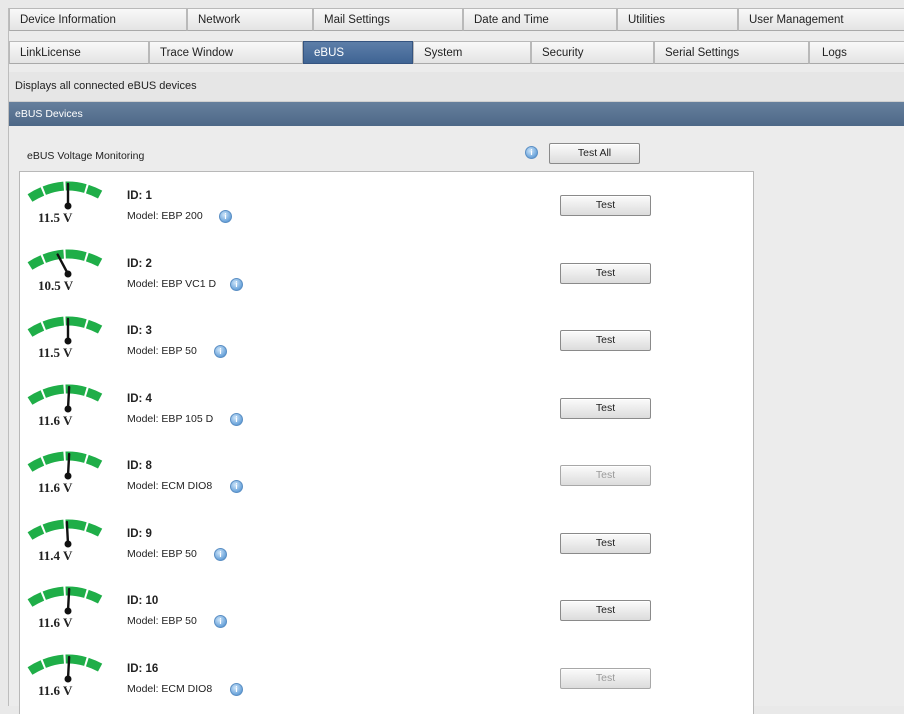  Describe the element at coordinates (386, 408) in the screenshot. I see `device-row: 11.6 V ID: 4 Model: EBP 105 D i Test` at that location.